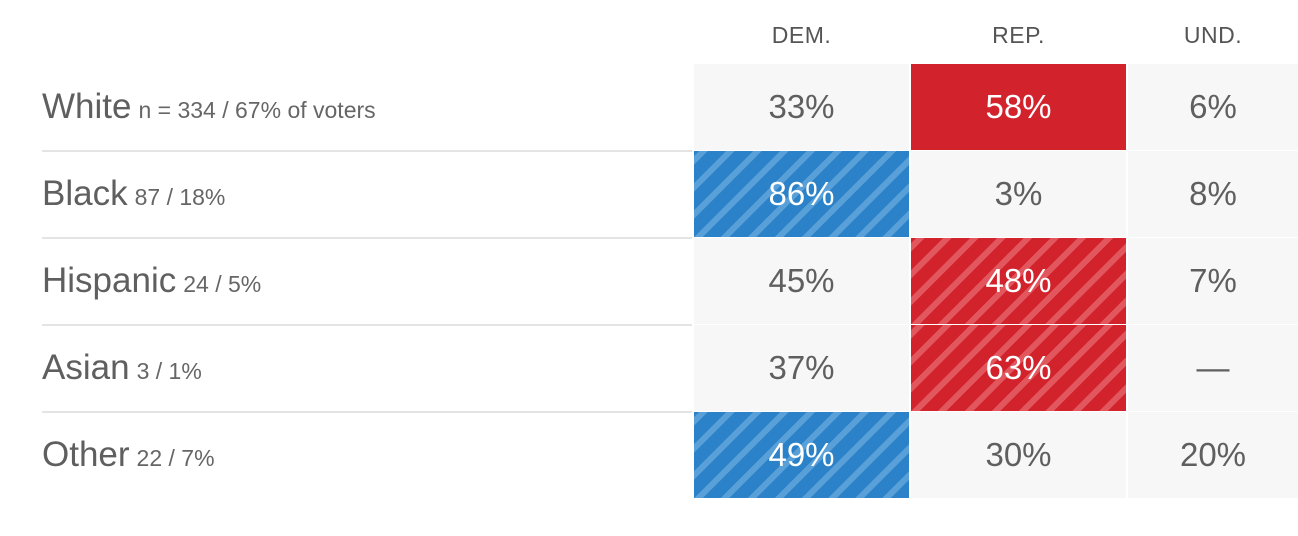 This screenshot has height=536, width=1298. What do you see at coordinates (86, 454) in the screenshot?
I see `group-name: Other` at bounding box center [86, 454].